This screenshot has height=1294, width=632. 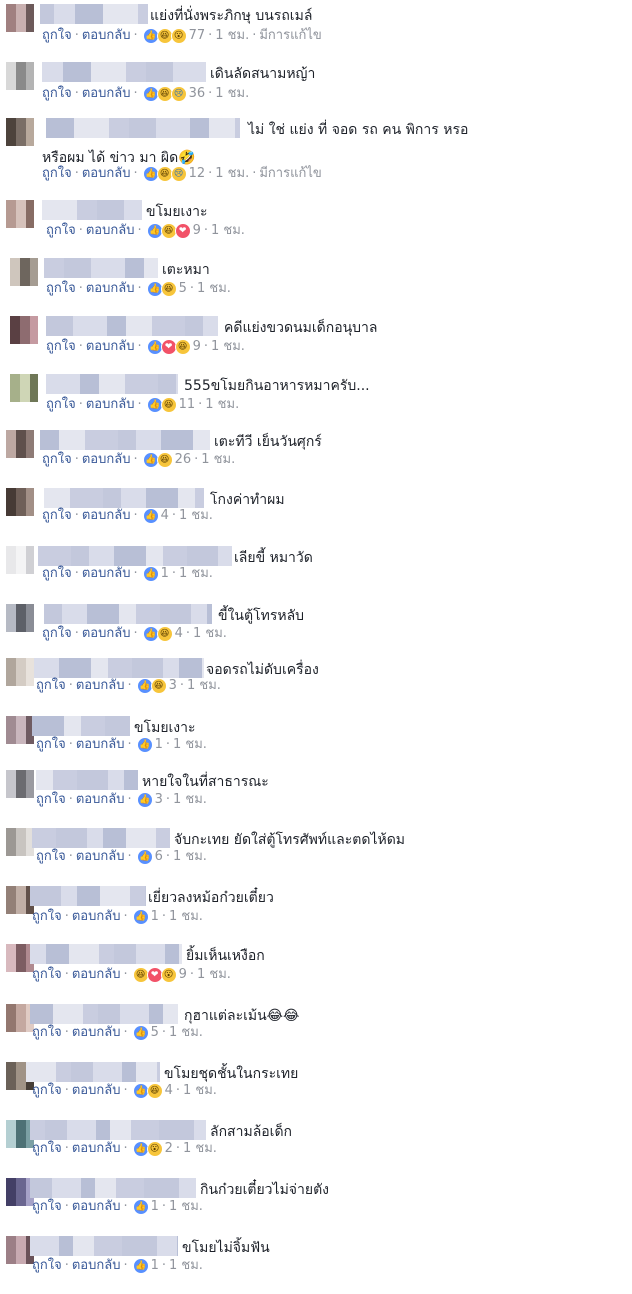 I want to click on reactions-summary: 👍 ❤ 😆, so click(x=168, y=347).